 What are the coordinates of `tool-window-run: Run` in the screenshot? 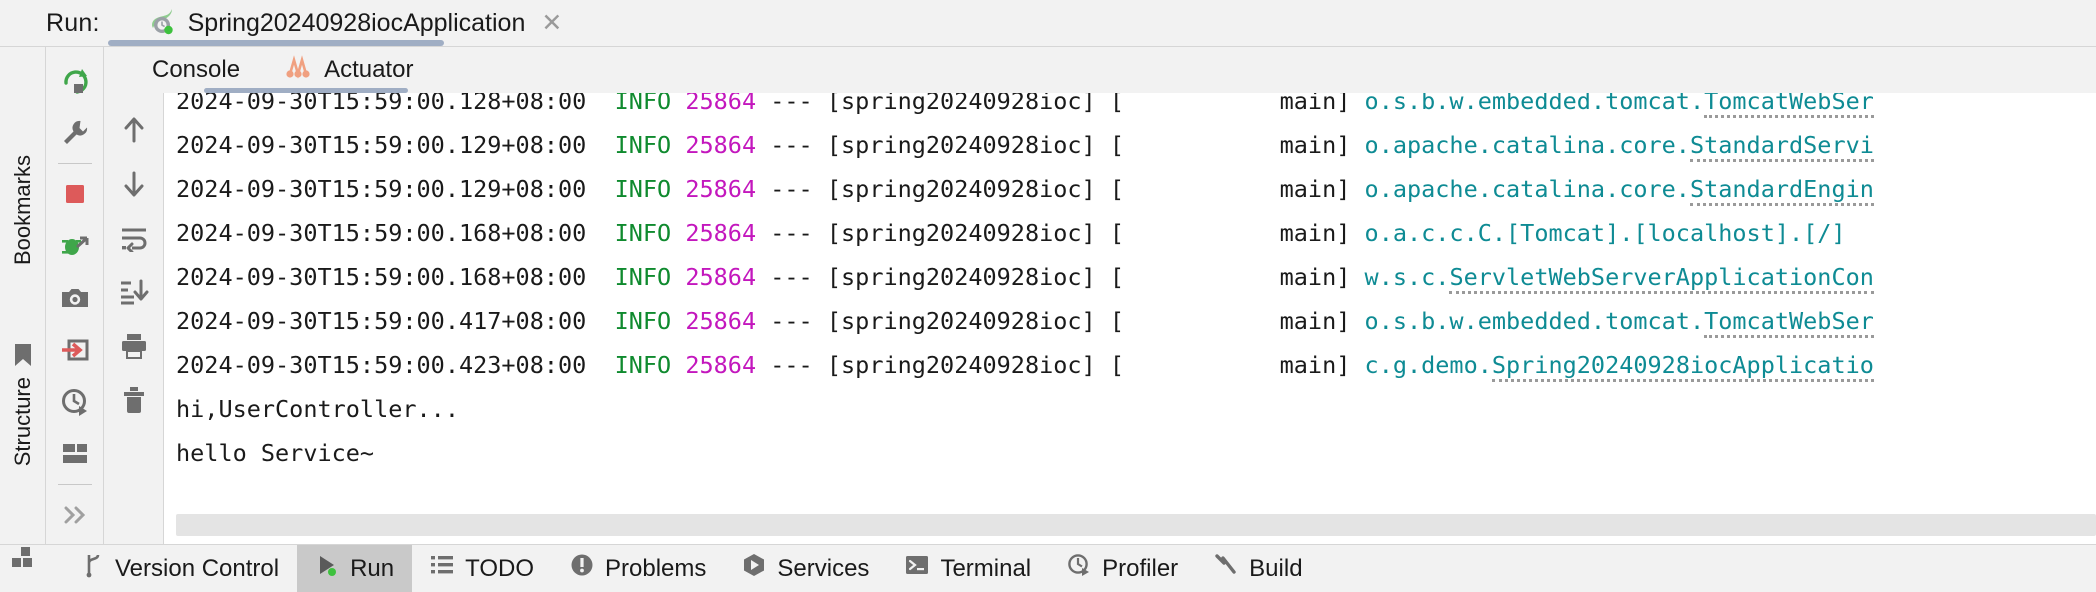 It's located at (355, 568).